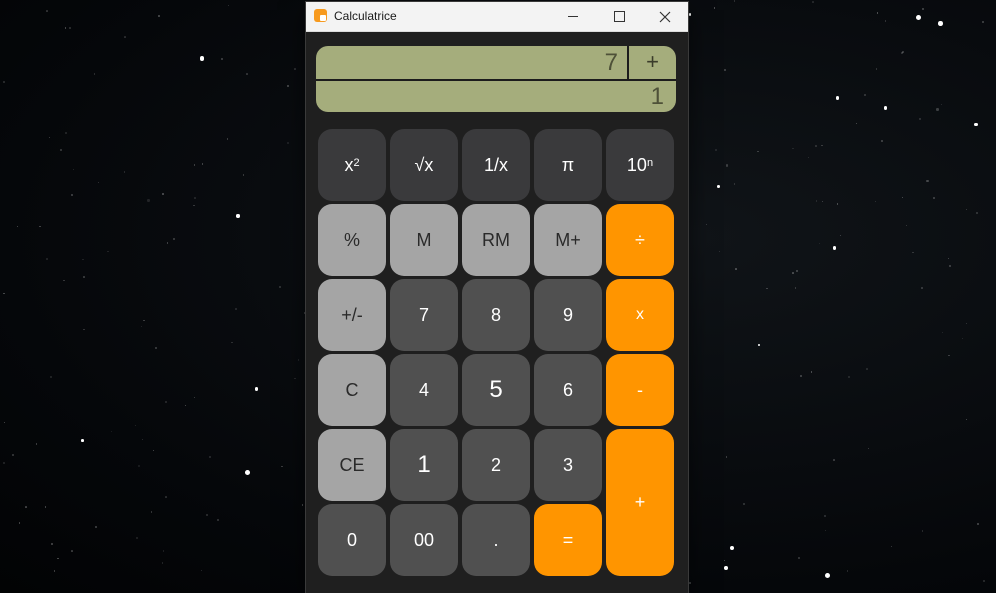 The image size is (996, 593). Describe the element at coordinates (568, 165) in the screenshot. I see `pi-button: π` at that location.